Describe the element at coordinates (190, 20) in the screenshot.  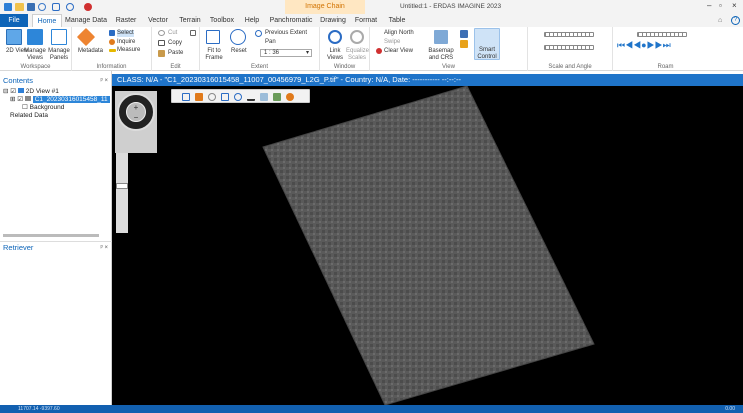
I see `tab-terrain: Terrain` at that location.